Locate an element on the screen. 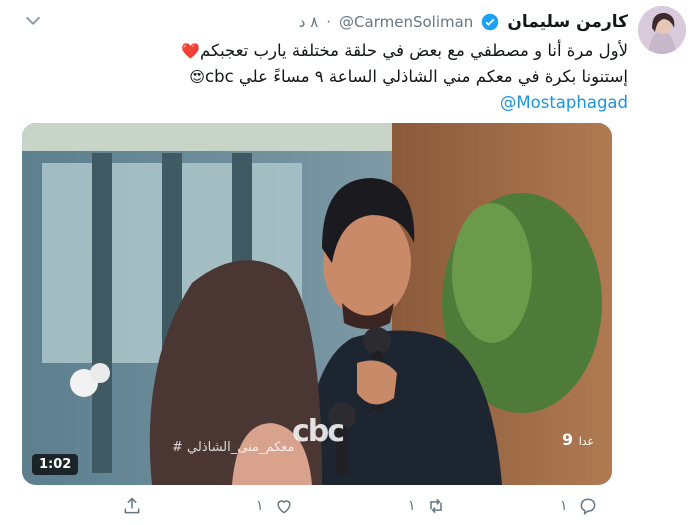  reply-count: ١ is located at coordinates (564, 506).